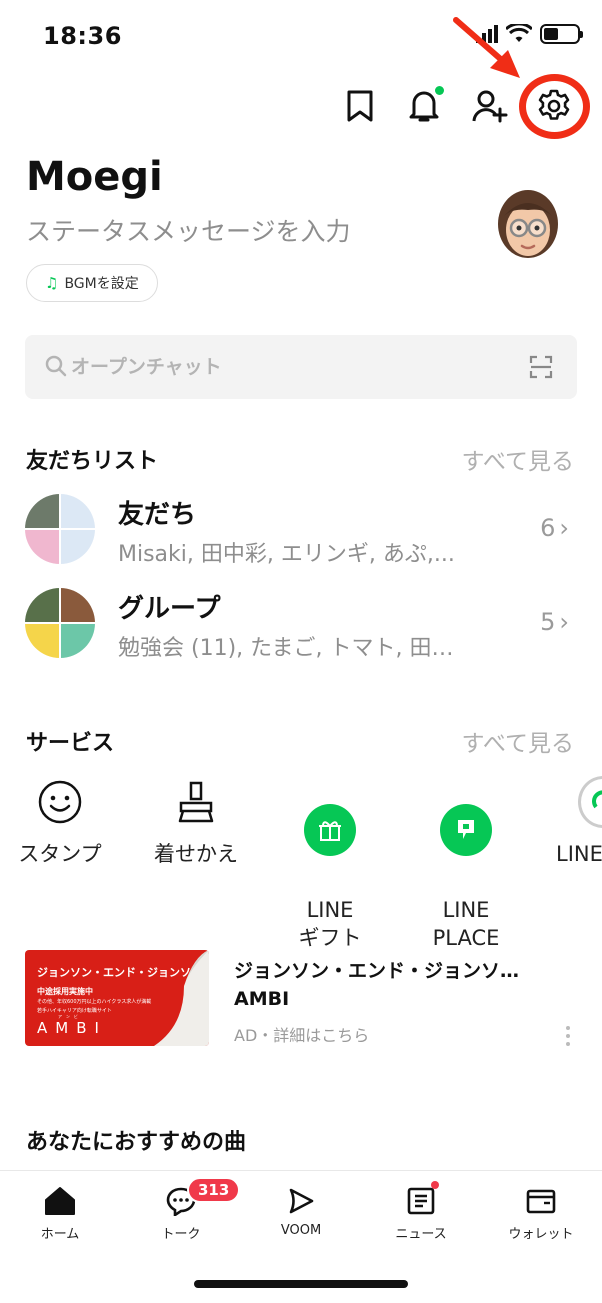 The height and width of the screenshot is (1303, 602). I want to click on brush-icon, so click(196, 802).